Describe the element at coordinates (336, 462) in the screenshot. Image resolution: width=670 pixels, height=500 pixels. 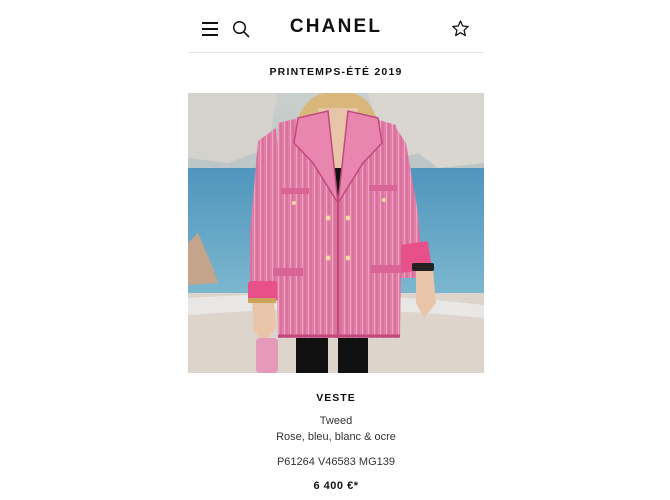
I see `product-reference: P61264 V46583 MG139` at that location.